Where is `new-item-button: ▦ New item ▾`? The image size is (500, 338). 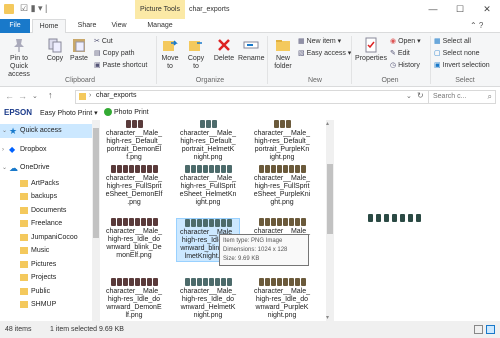 new-item-button: ▦ New item ▾ is located at coordinates (319, 41).